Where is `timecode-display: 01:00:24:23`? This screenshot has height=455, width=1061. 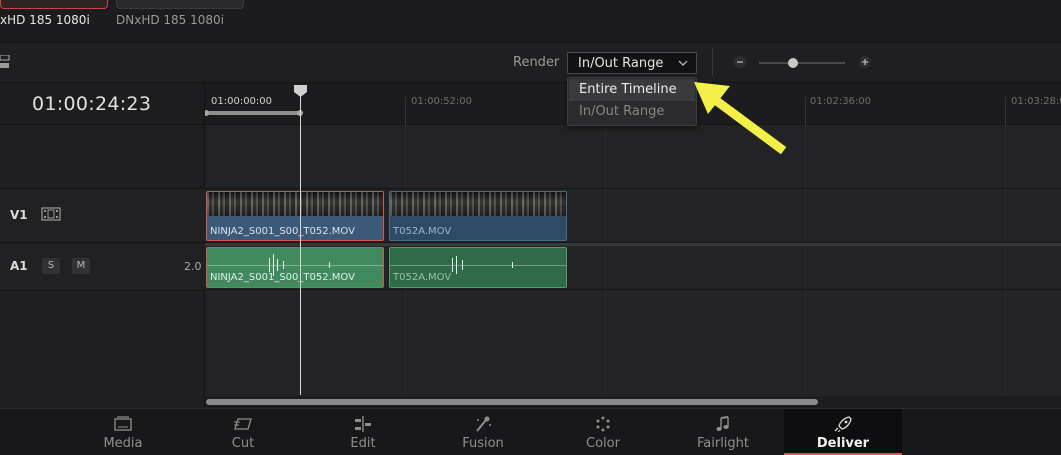 timecode-display: 01:00:24:23 is located at coordinates (102, 104).